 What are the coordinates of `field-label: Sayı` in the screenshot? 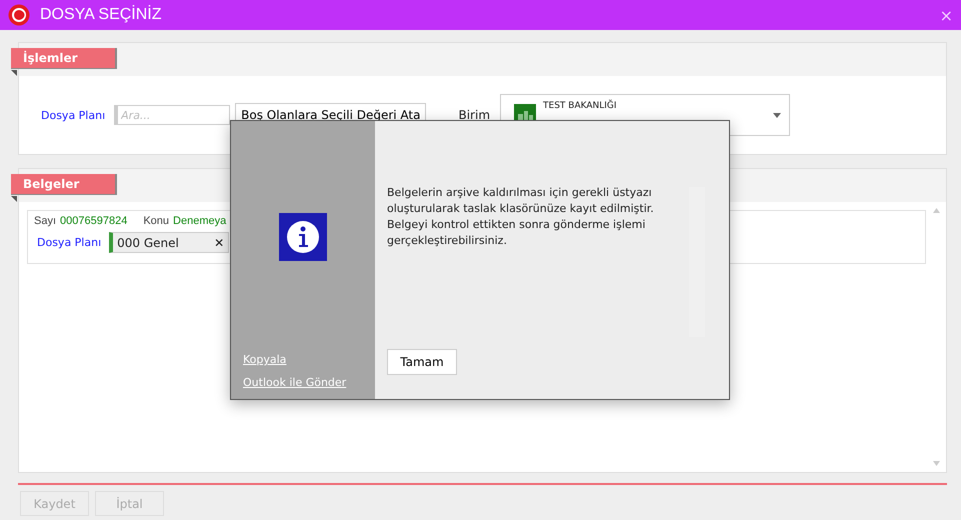 It's located at (45, 221).